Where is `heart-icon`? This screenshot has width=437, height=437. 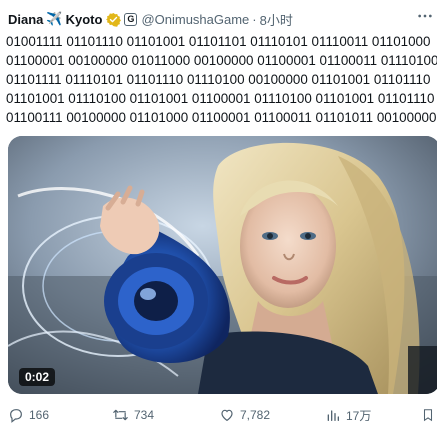 heart-icon is located at coordinates (227, 415).